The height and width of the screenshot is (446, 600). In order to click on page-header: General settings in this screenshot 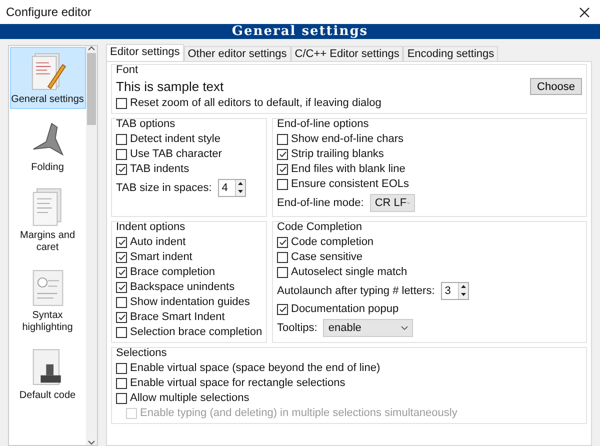, I will do `click(300, 31)`.